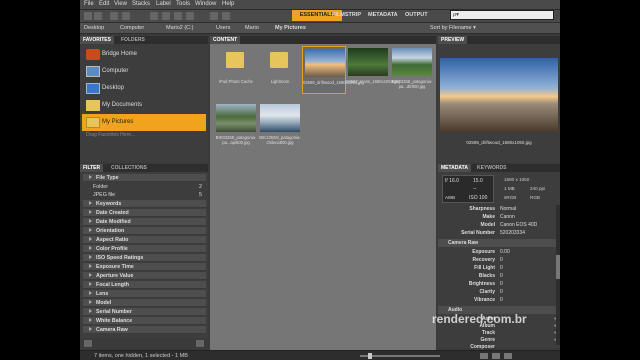  What do you see at coordinates (144, 187) in the screenshot?
I see `filter-item-folder: Folder 2` at bounding box center [144, 187].